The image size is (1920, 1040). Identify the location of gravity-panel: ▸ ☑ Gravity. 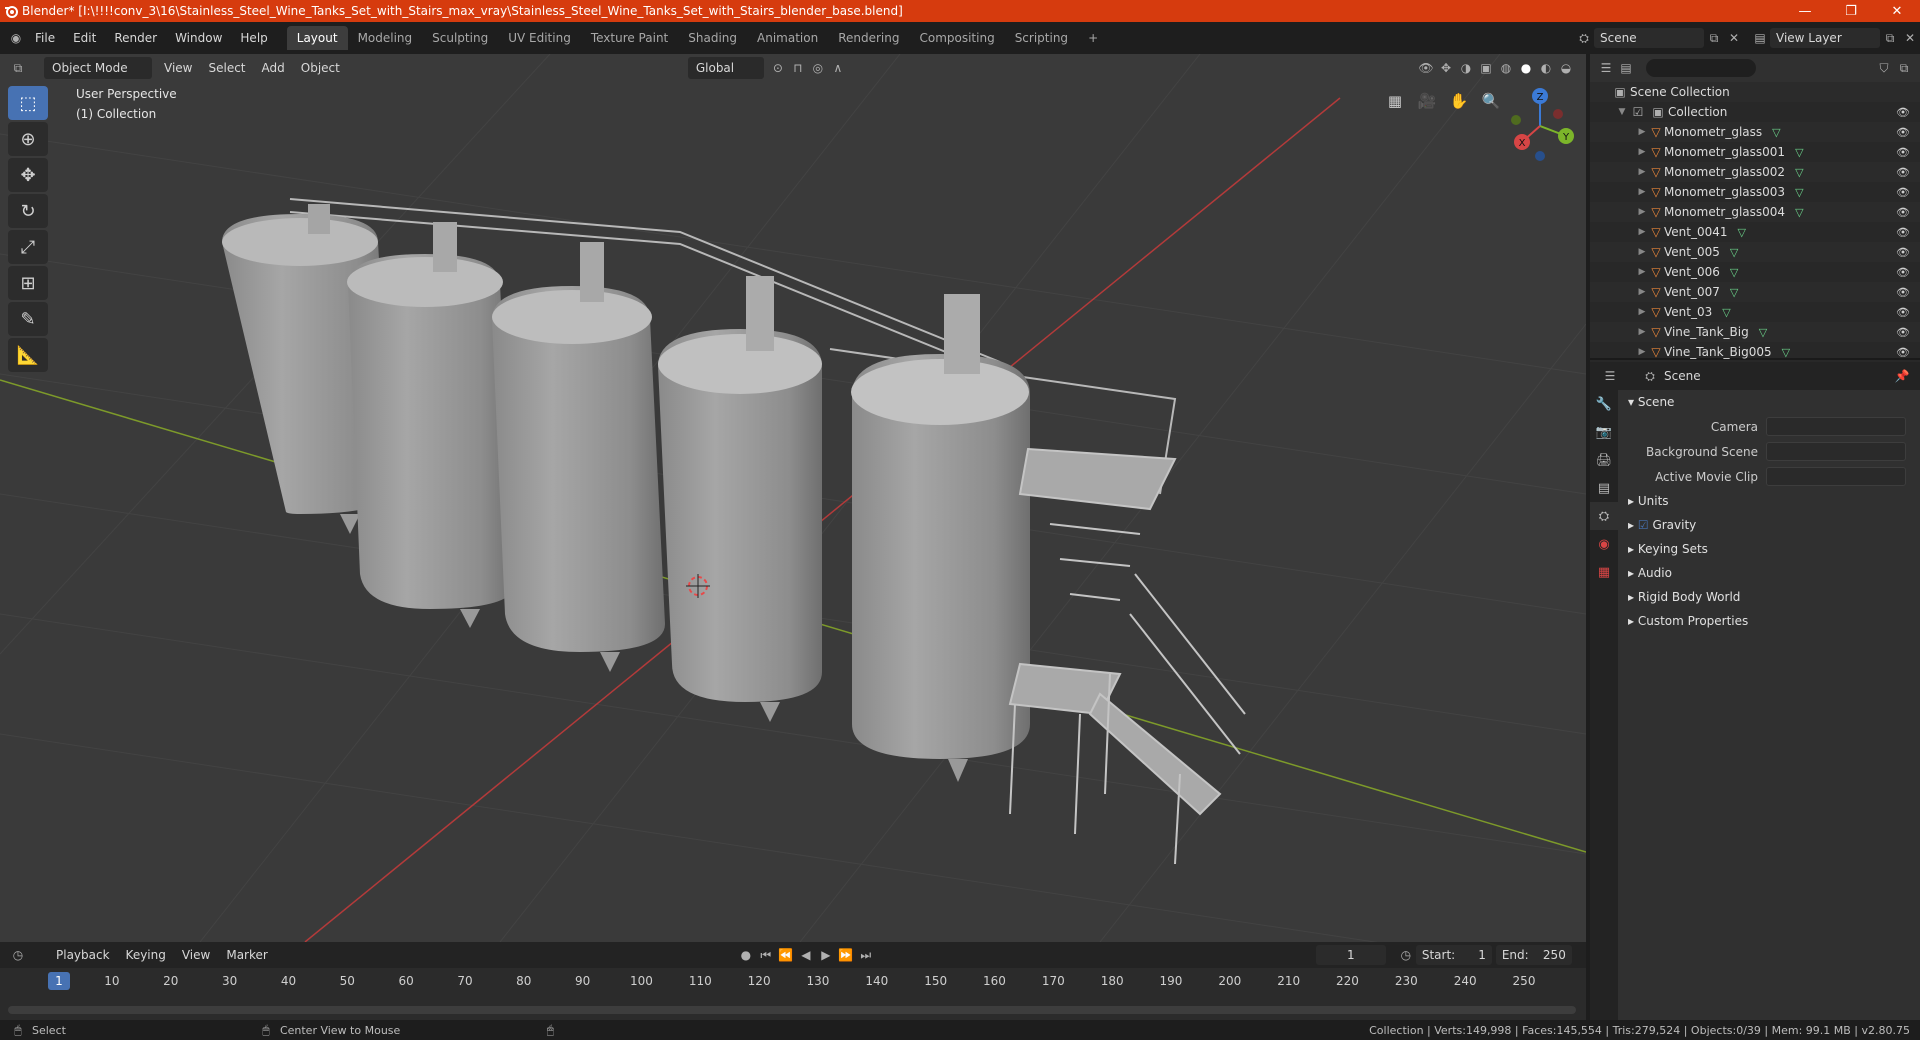
(1769, 525).